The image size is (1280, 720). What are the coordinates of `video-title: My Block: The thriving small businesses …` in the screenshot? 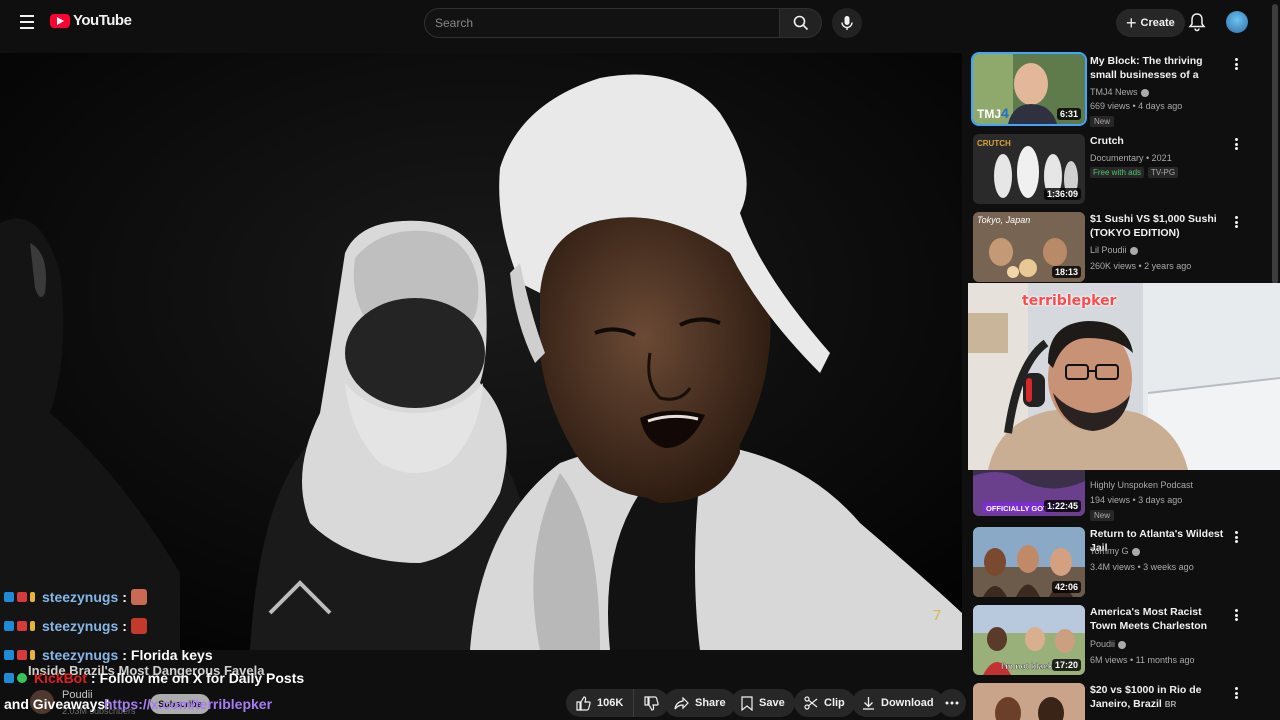 It's located at (1159, 68).